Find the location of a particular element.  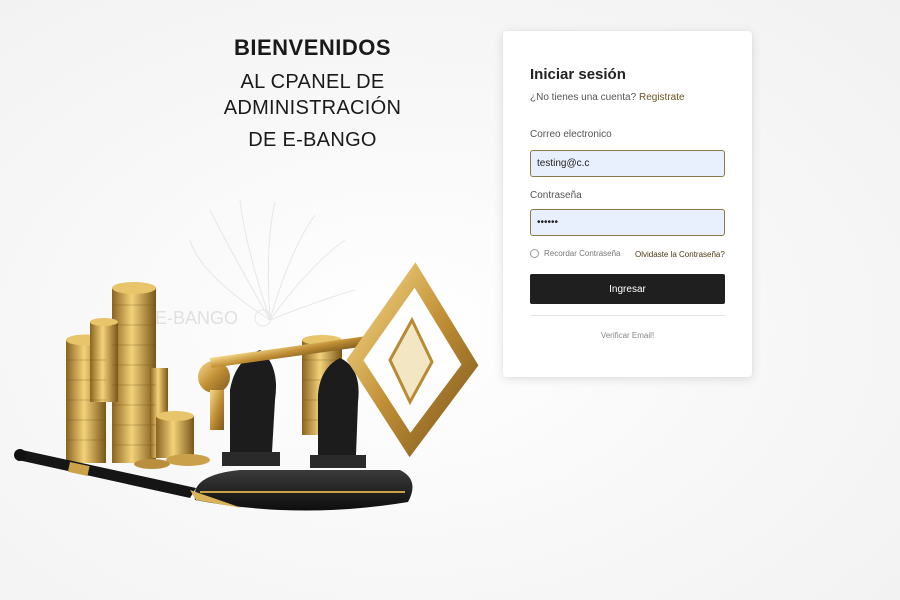

password-field is located at coordinates (627, 222).